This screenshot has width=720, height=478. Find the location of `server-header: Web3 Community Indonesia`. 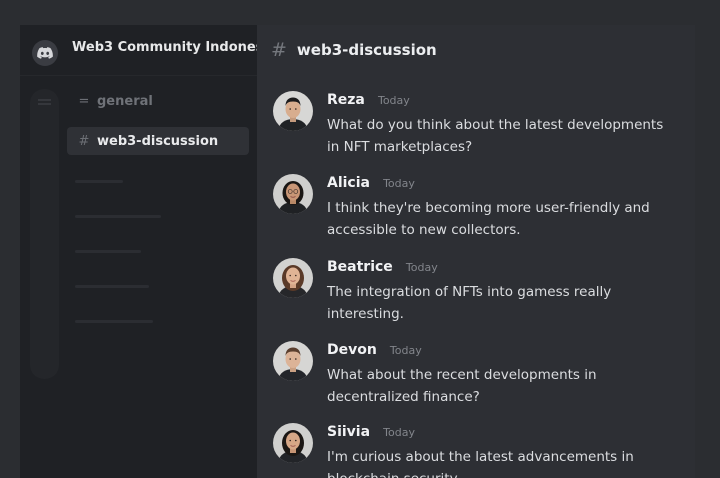

server-header: Web3 Community Indonesia is located at coordinates (148, 50).